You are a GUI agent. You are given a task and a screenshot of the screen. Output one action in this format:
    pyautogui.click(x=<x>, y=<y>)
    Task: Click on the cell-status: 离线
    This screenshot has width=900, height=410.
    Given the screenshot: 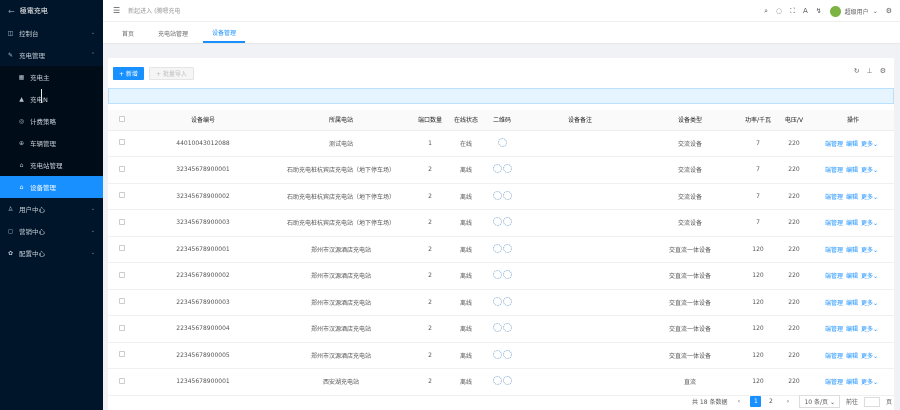 What is the action you would take?
    pyautogui.click(x=466, y=170)
    